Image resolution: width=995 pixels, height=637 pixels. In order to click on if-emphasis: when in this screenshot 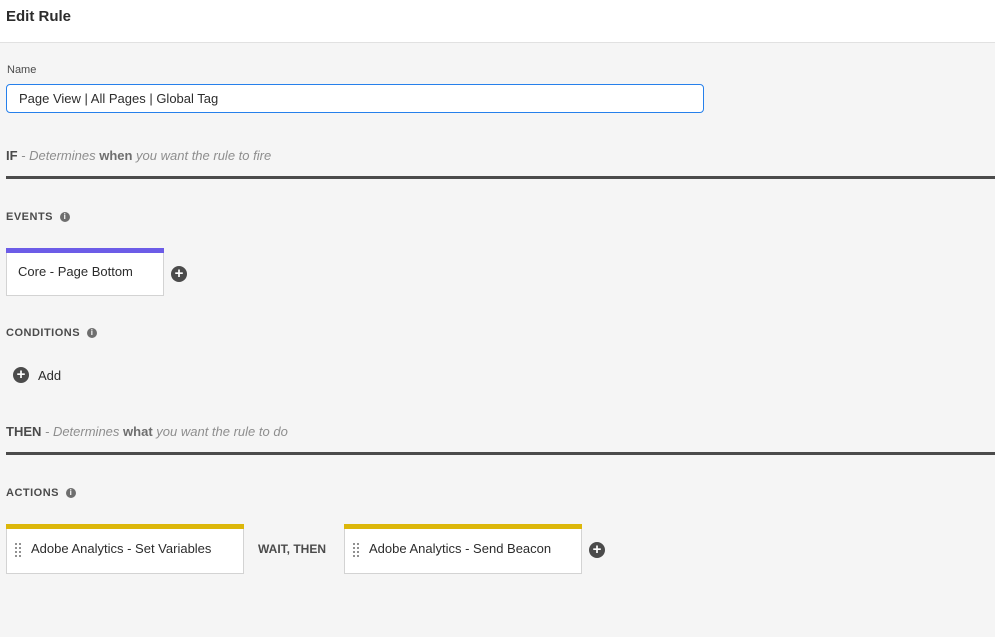, I will do `click(116, 155)`.